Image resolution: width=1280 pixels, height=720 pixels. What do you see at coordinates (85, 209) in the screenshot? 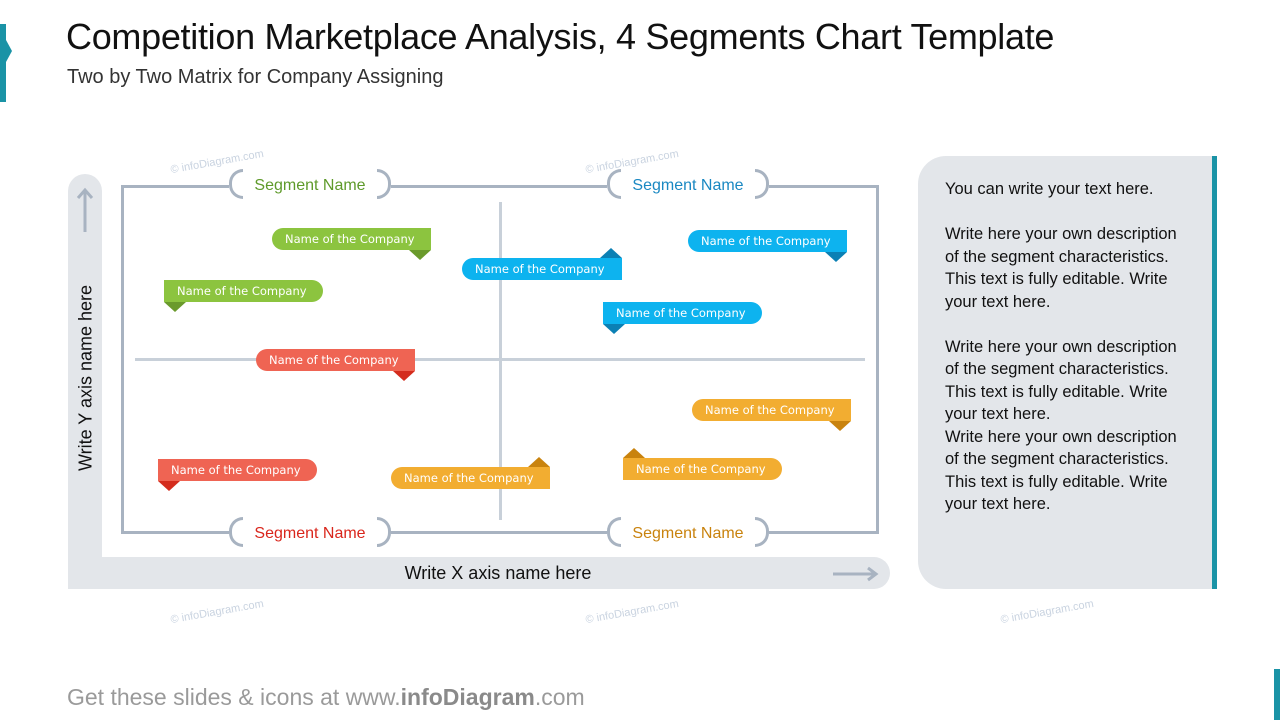
I see `arrow-up-icon` at bounding box center [85, 209].